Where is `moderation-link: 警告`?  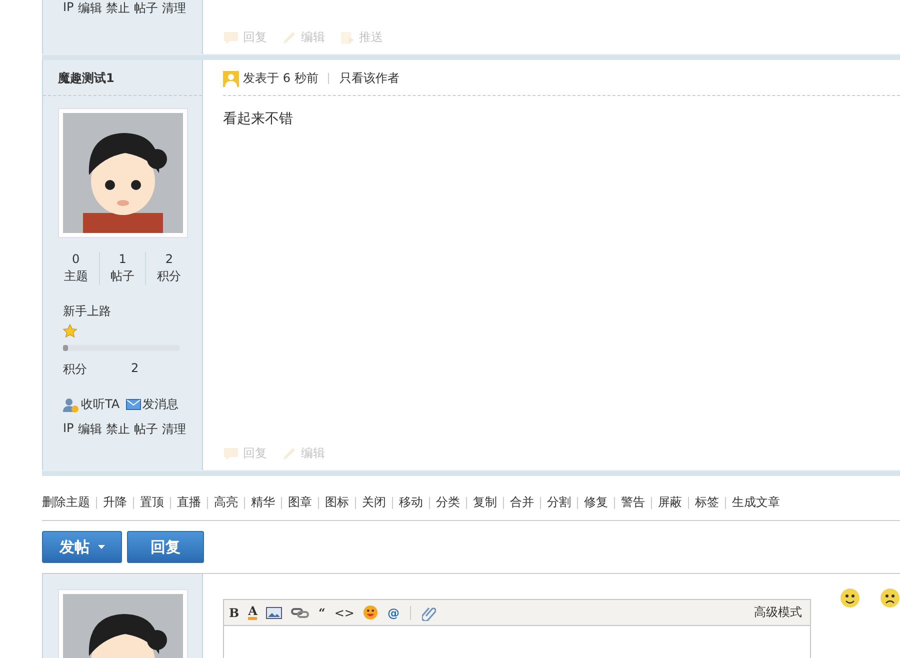
moderation-link: 警告 is located at coordinates (633, 502).